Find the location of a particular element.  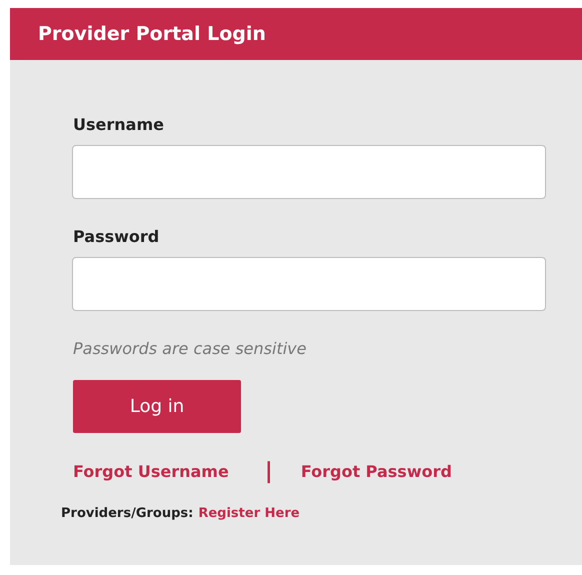

forgot-username-link: Forgot Username is located at coordinates (151, 471).